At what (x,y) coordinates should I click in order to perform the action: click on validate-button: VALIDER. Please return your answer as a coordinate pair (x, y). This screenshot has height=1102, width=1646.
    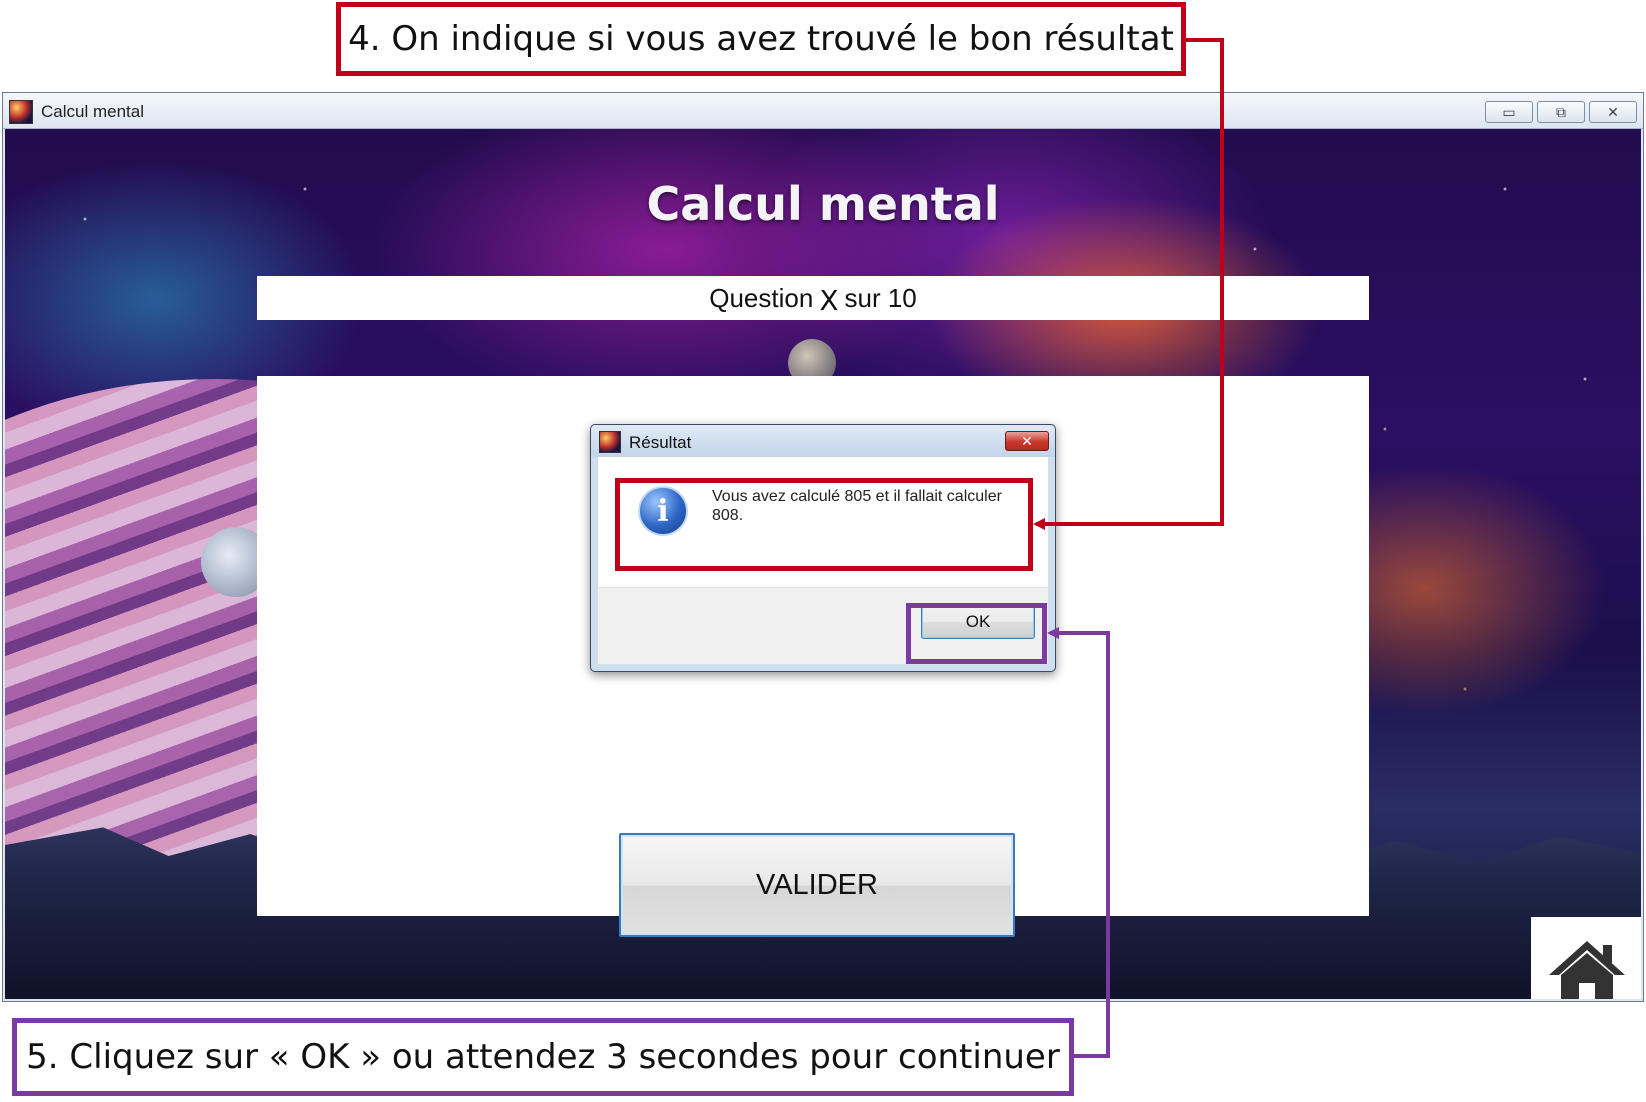
    Looking at the image, I should click on (817, 885).